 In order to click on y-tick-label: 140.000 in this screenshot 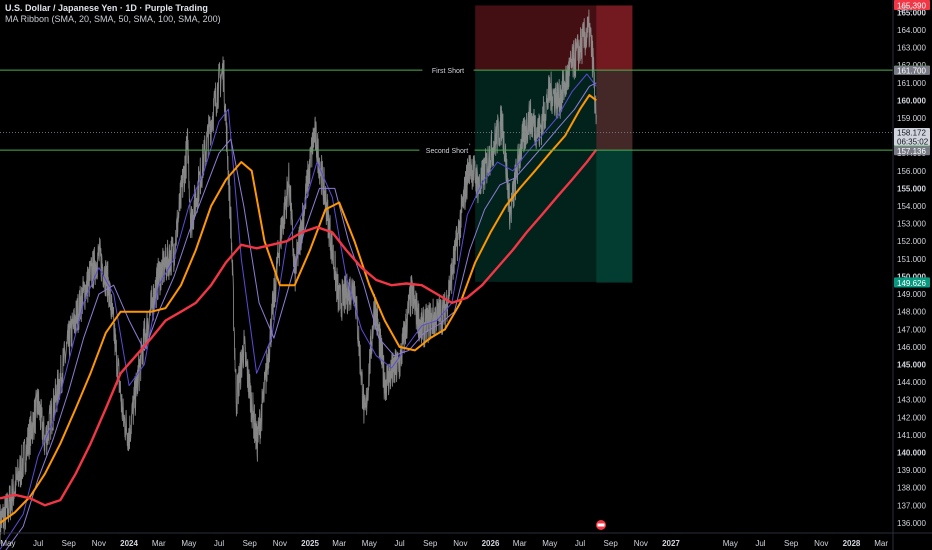, I will do `click(911, 453)`.